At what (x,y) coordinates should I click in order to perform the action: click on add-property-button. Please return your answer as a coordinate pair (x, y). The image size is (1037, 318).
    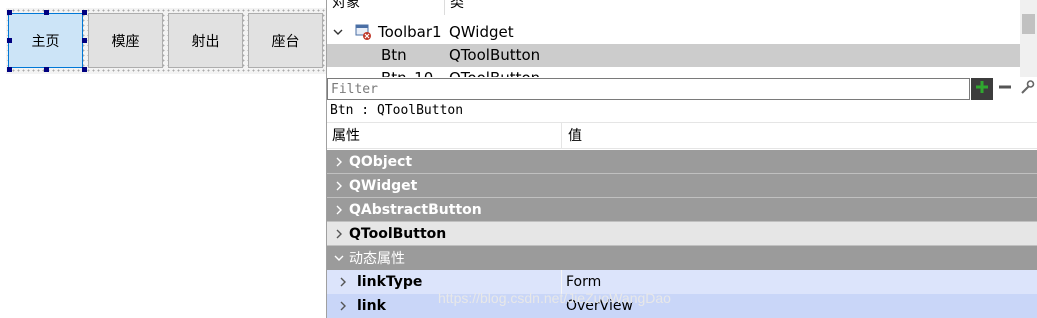
    Looking at the image, I should click on (982, 89).